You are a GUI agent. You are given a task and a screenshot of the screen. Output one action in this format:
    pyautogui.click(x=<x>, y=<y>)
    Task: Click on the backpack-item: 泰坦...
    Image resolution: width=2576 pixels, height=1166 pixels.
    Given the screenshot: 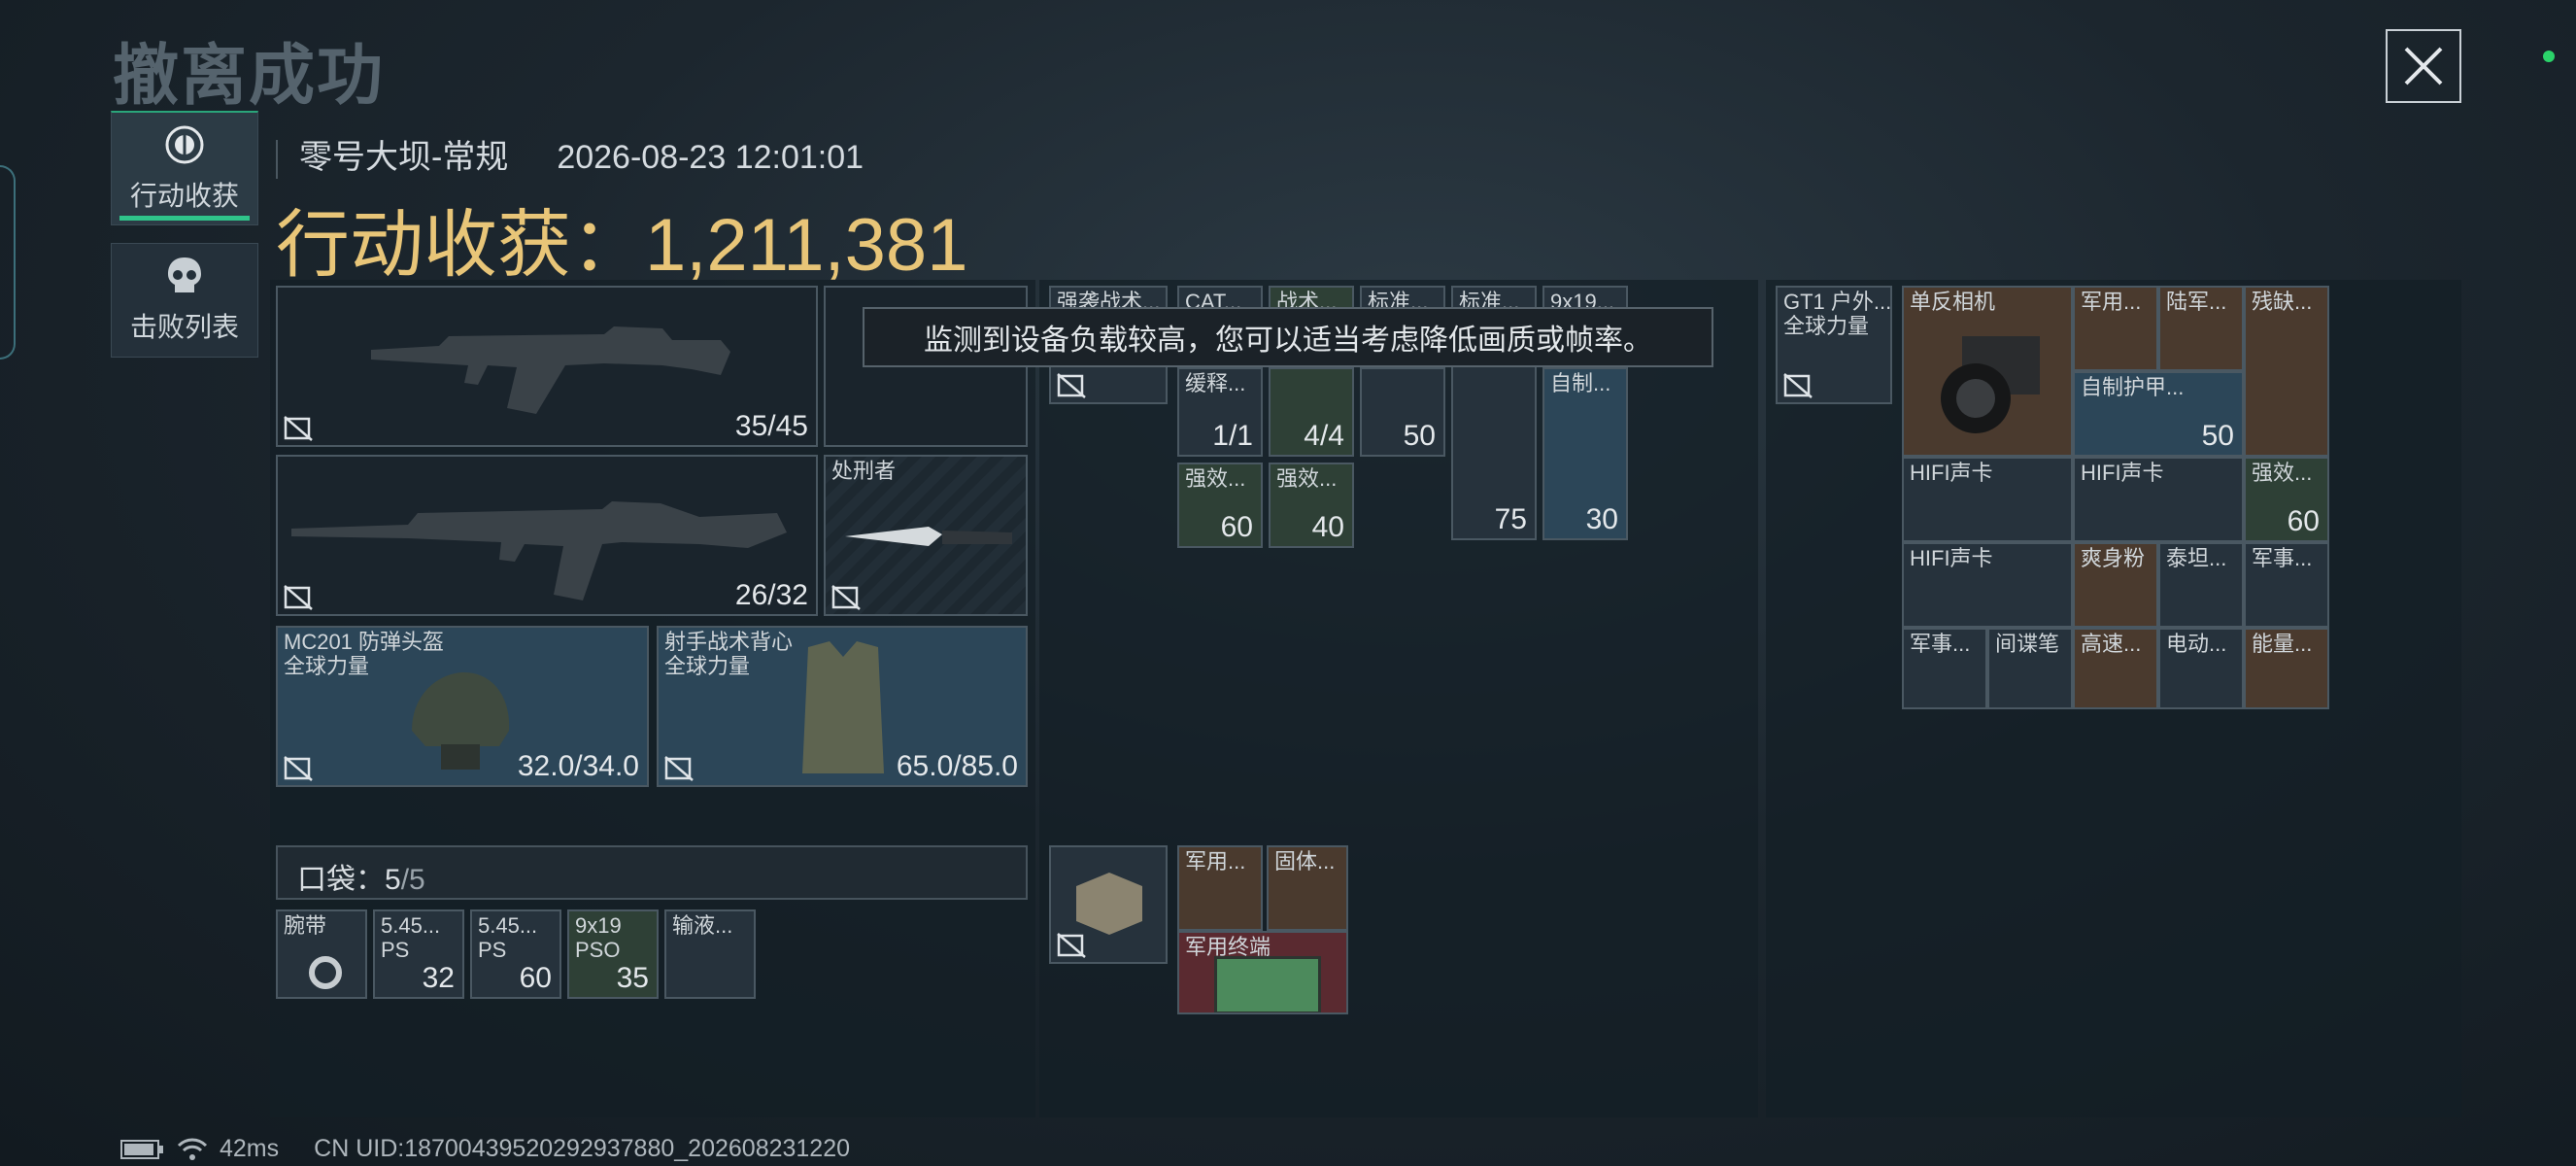 What is the action you would take?
    pyautogui.click(x=2201, y=585)
    